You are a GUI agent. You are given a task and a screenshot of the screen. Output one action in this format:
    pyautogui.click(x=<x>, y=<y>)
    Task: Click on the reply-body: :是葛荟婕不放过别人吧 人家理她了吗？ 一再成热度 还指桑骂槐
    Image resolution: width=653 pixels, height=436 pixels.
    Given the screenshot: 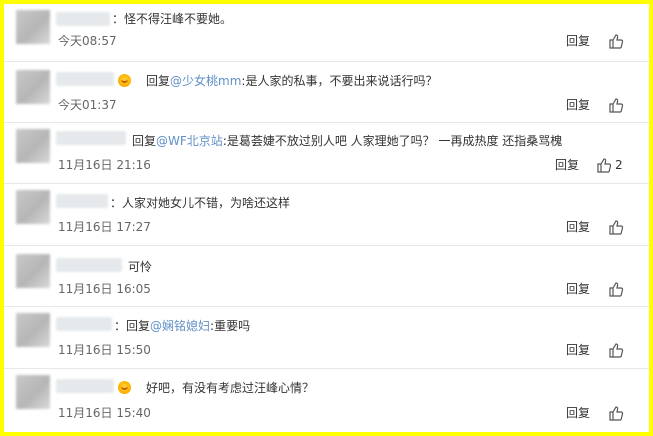 What is the action you would take?
    pyautogui.click(x=392, y=141)
    